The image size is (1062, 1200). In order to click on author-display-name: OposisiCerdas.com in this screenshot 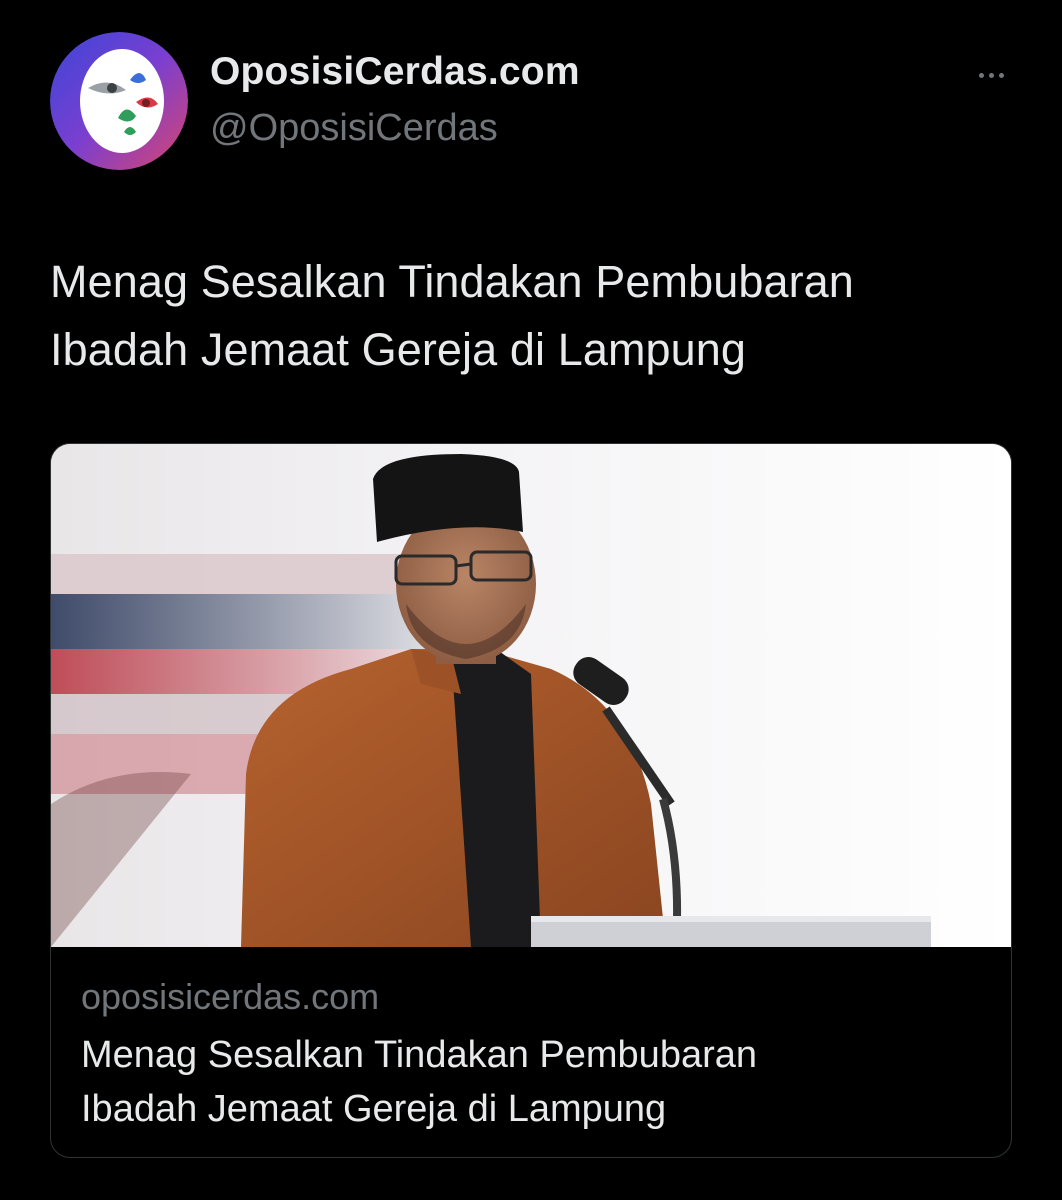, I will do `click(395, 72)`.